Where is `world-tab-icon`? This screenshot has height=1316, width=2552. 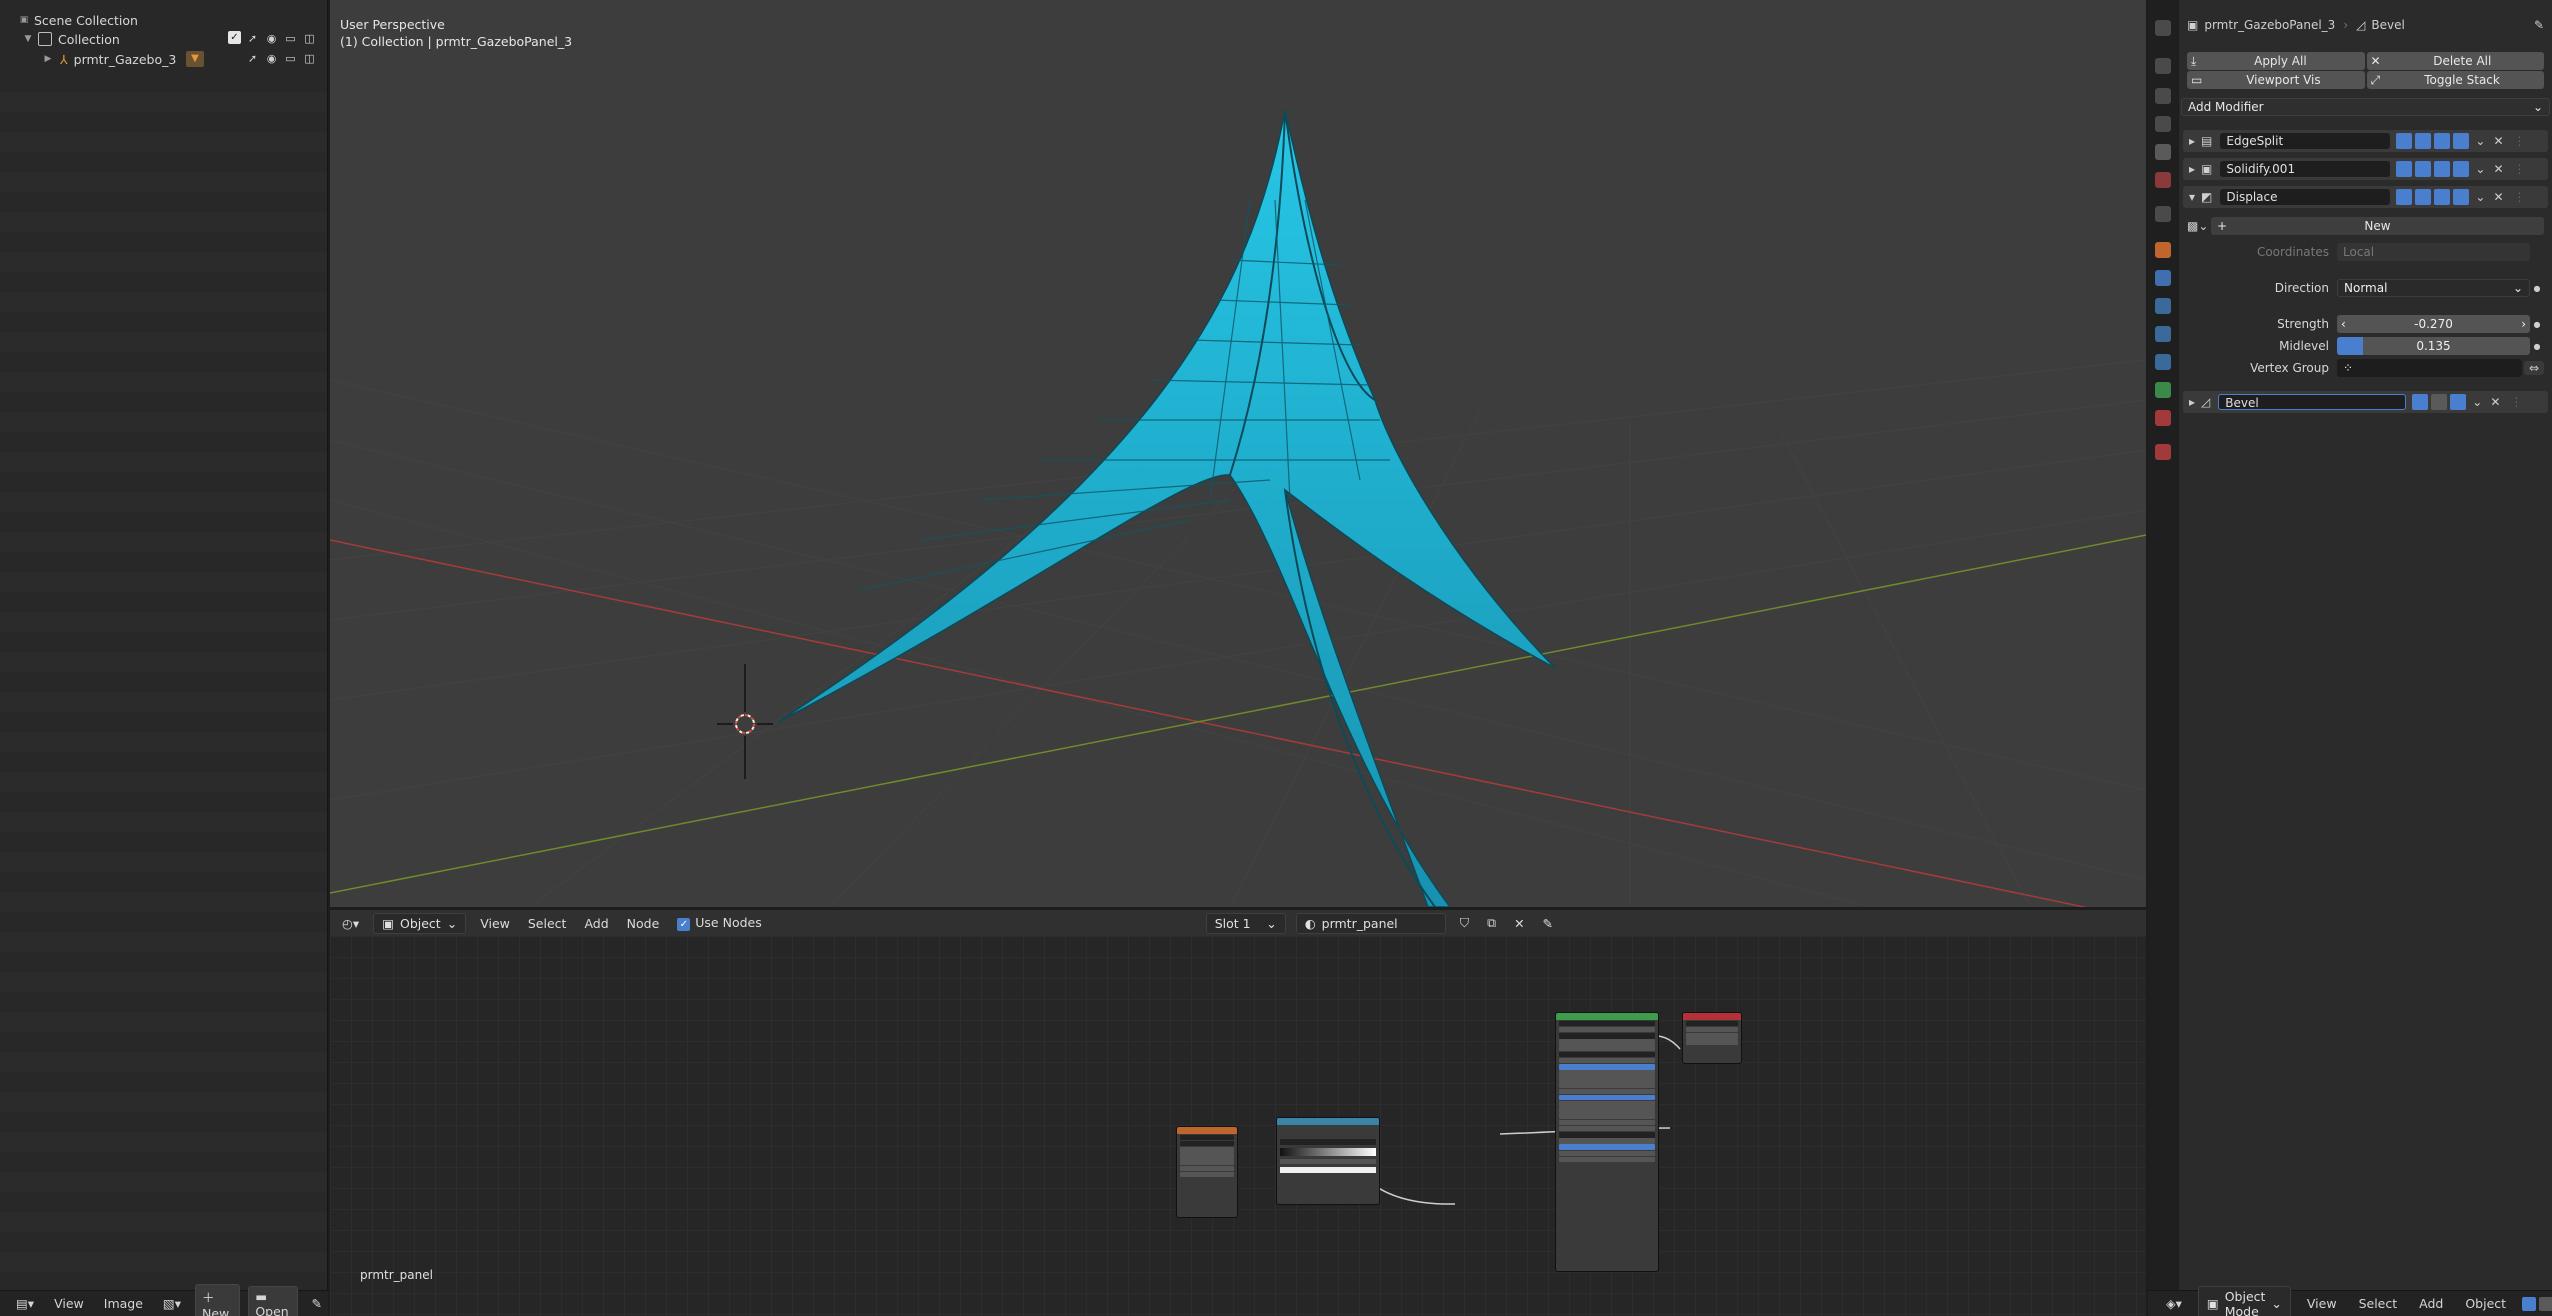
world-tab-icon is located at coordinates (2163, 180).